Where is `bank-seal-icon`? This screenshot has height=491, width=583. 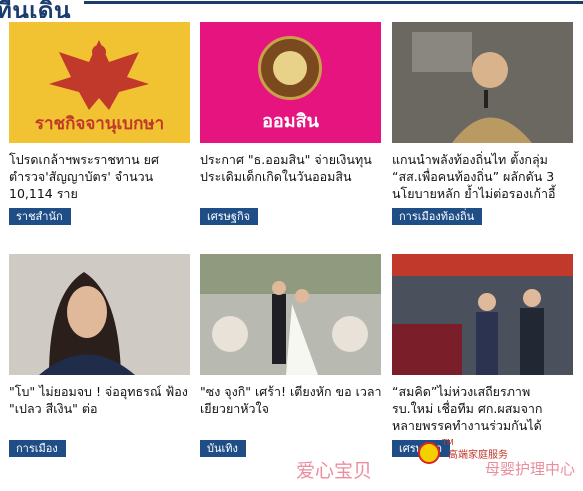 bank-seal-icon is located at coordinates (290, 68).